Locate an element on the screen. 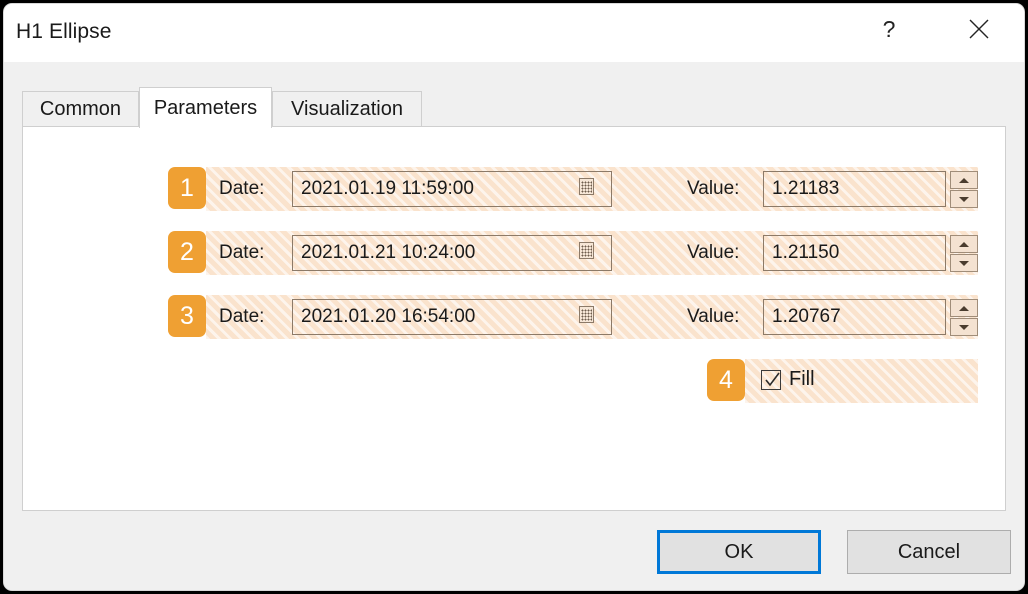 The image size is (1028, 594). value-input-1: 1.21183 is located at coordinates (854, 189).